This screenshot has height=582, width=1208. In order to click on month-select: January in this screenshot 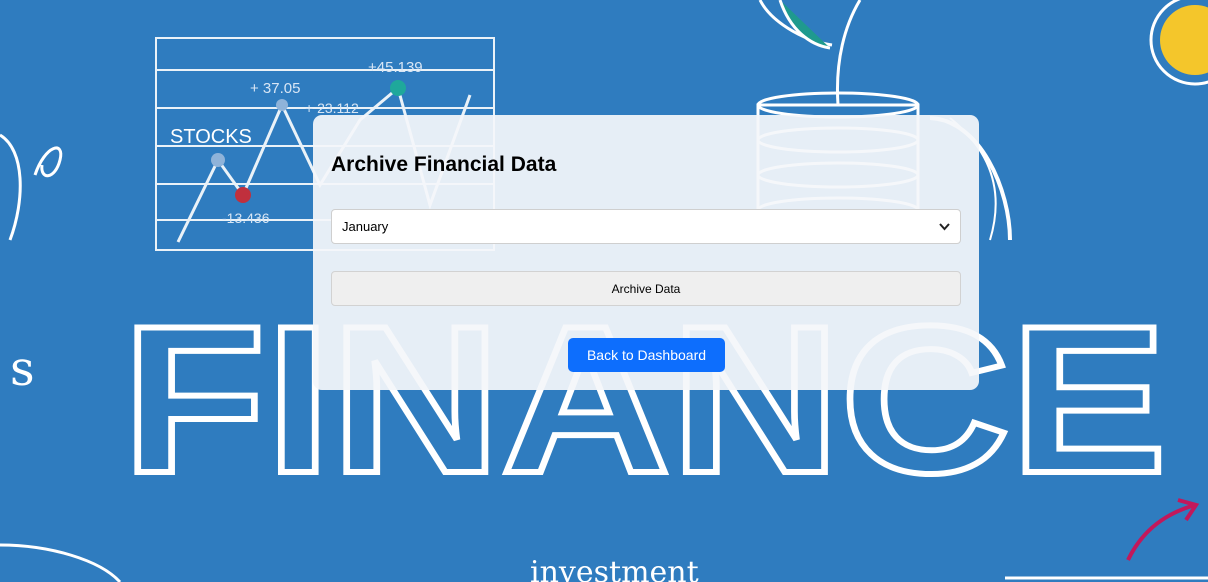, I will do `click(646, 226)`.